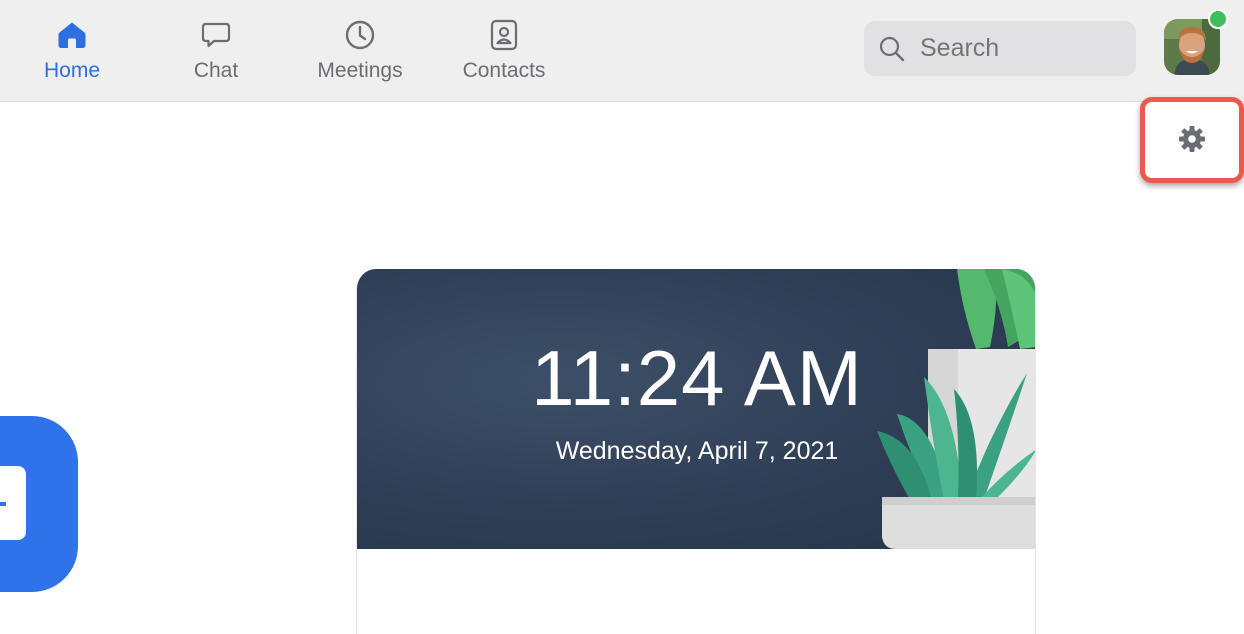 The width and height of the screenshot is (1244, 634). I want to click on tab-meetings: Meetings, so click(360, 50).